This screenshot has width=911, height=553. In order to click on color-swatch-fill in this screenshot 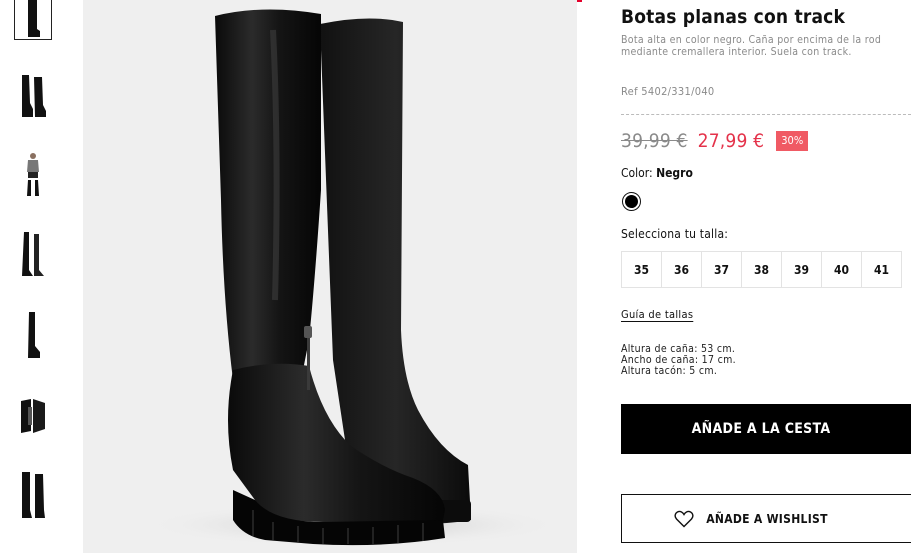, I will do `click(631, 201)`.